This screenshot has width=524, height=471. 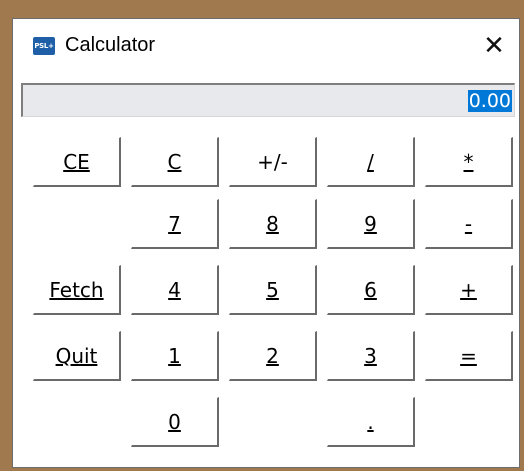 What do you see at coordinates (110, 45) in the screenshot?
I see `window-title: Calculator` at bounding box center [110, 45].